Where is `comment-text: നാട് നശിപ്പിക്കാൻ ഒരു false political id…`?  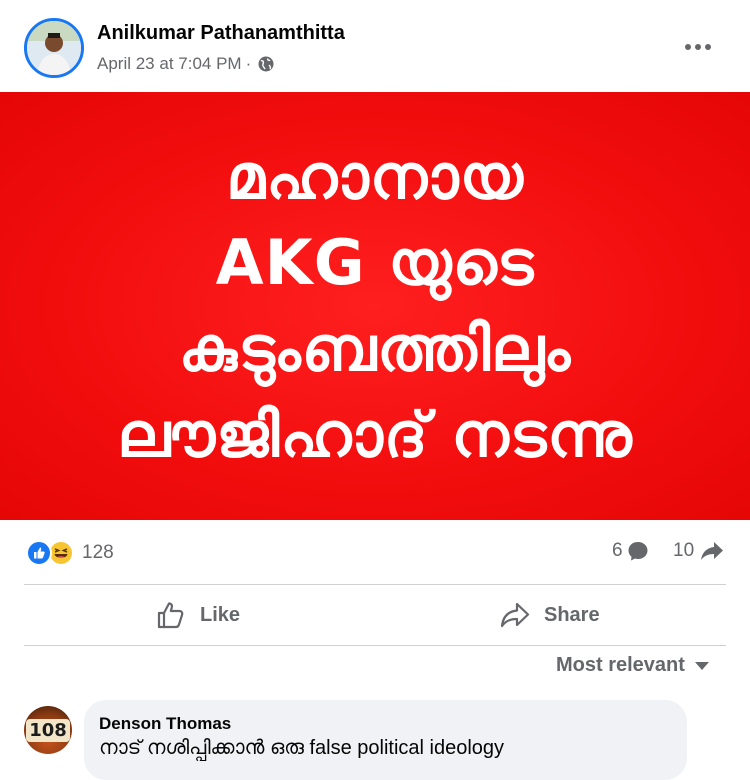
comment-text: നാട് നശിപ്പിക്കാൻ ഒരു false political id… is located at coordinates (302, 748).